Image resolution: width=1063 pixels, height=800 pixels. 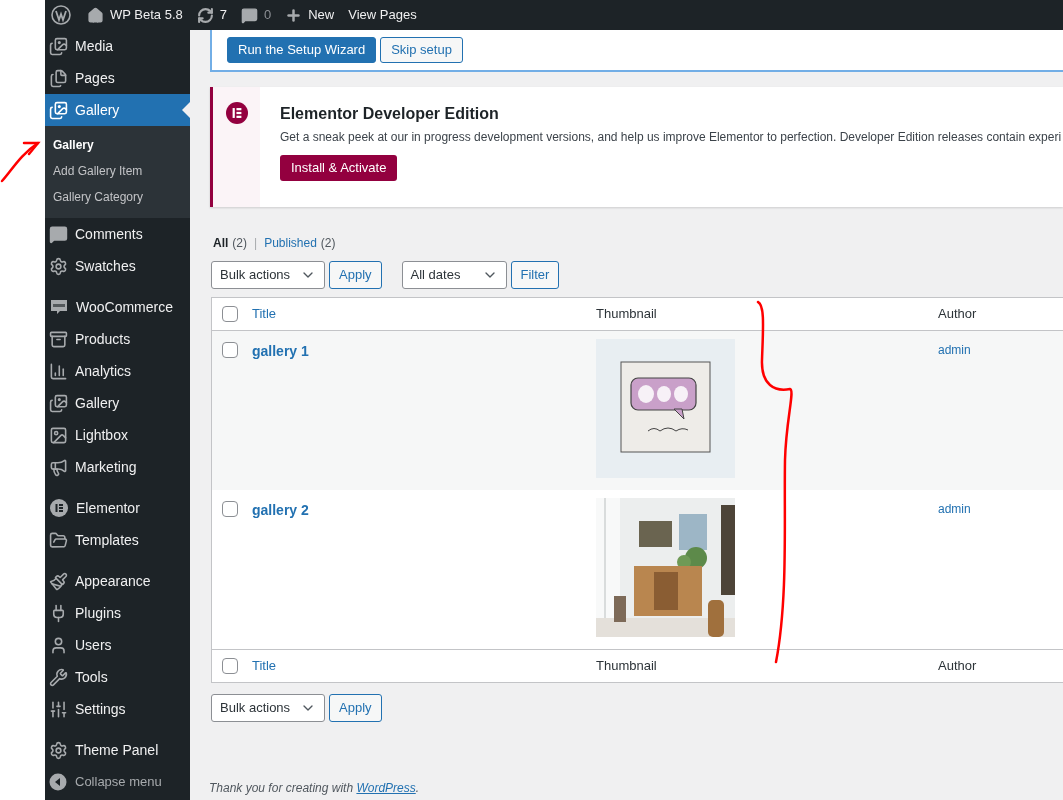 I want to click on image-icon, so click(x=58, y=435).